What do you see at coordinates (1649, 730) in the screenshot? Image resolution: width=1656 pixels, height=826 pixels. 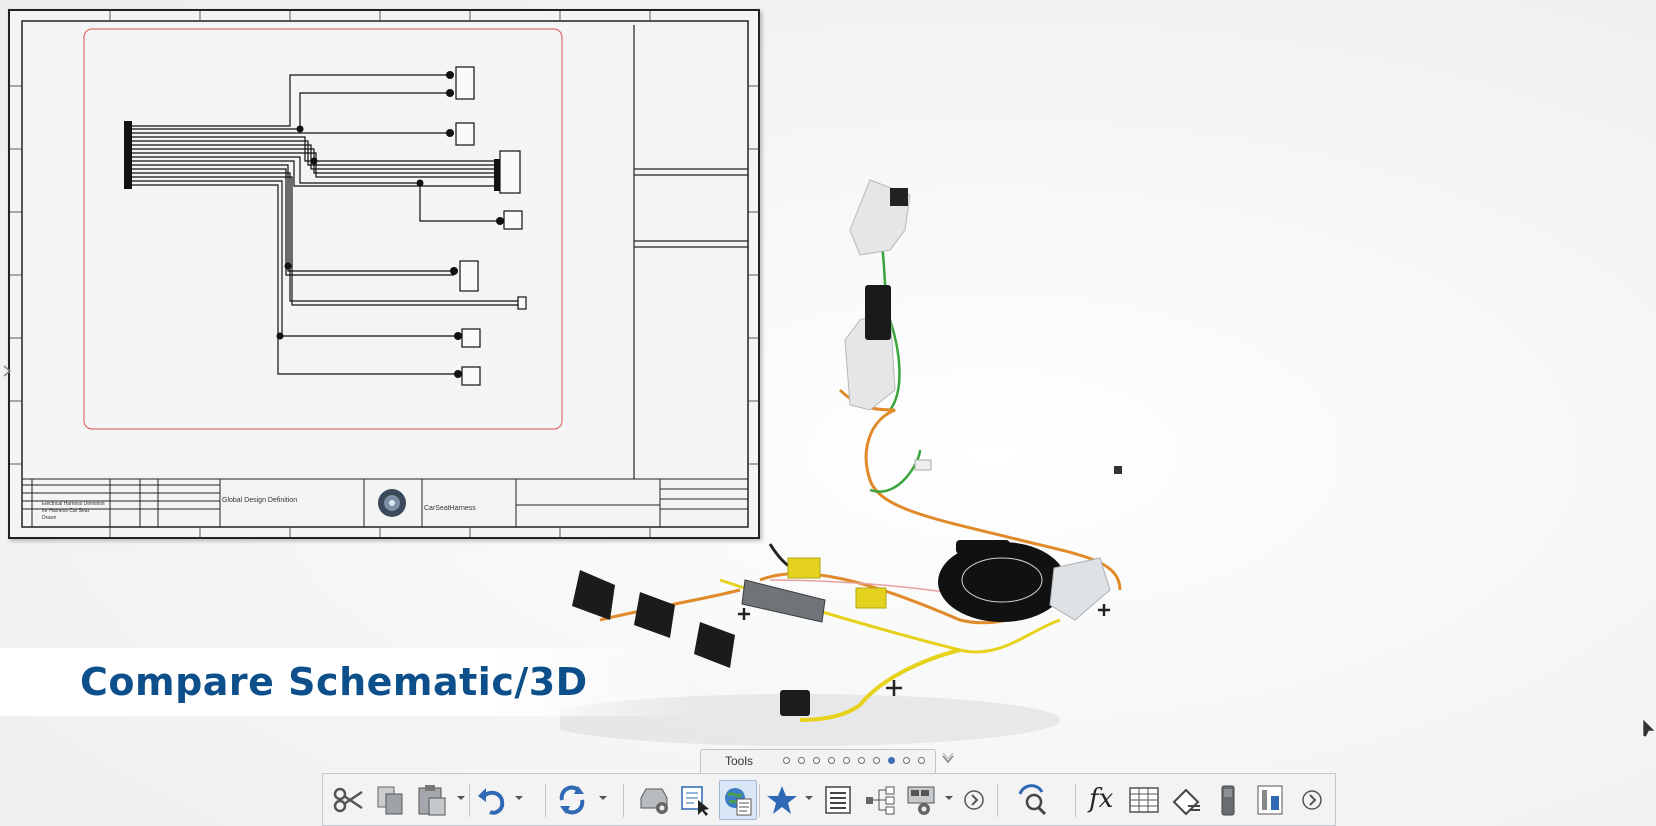 I see `mouse-cursor-icon` at bounding box center [1649, 730].